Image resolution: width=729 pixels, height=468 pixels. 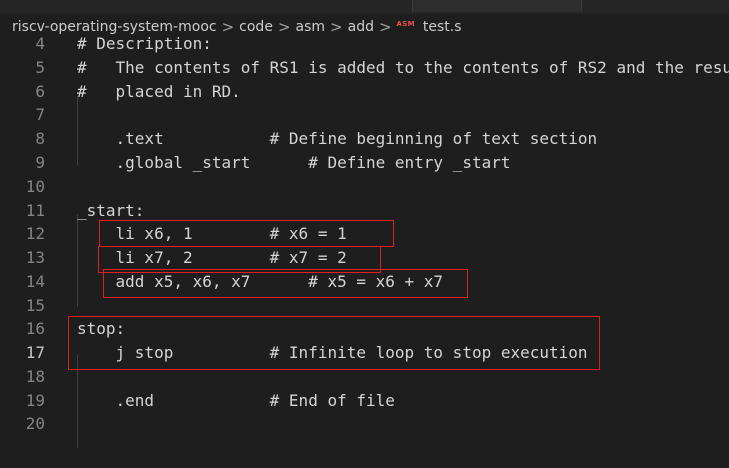 What do you see at coordinates (364, 115) in the screenshot?
I see `code-line: 7` at bounding box center [364, 115].